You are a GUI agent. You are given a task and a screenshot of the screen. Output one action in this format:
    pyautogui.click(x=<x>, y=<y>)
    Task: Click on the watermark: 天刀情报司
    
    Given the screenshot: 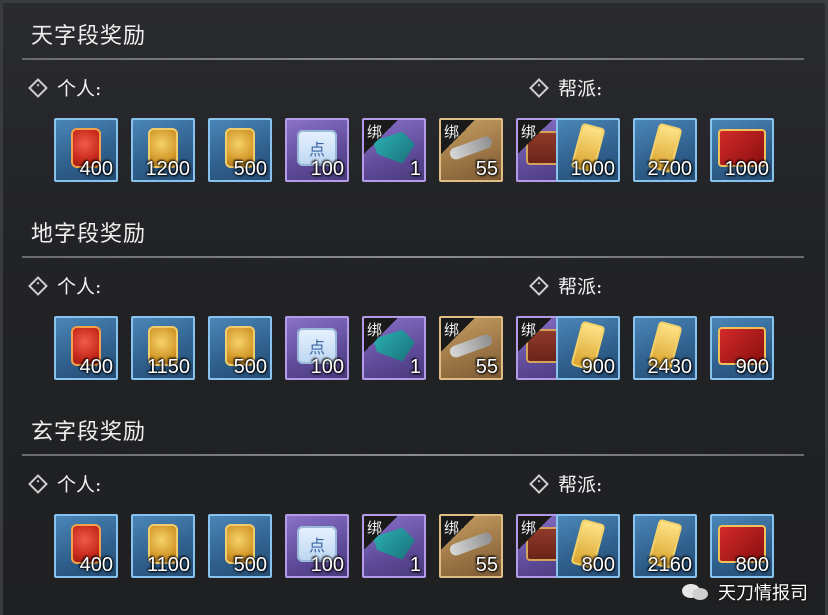 What is the action you would take?
    pyautogui.click(x=745, y=592)
    